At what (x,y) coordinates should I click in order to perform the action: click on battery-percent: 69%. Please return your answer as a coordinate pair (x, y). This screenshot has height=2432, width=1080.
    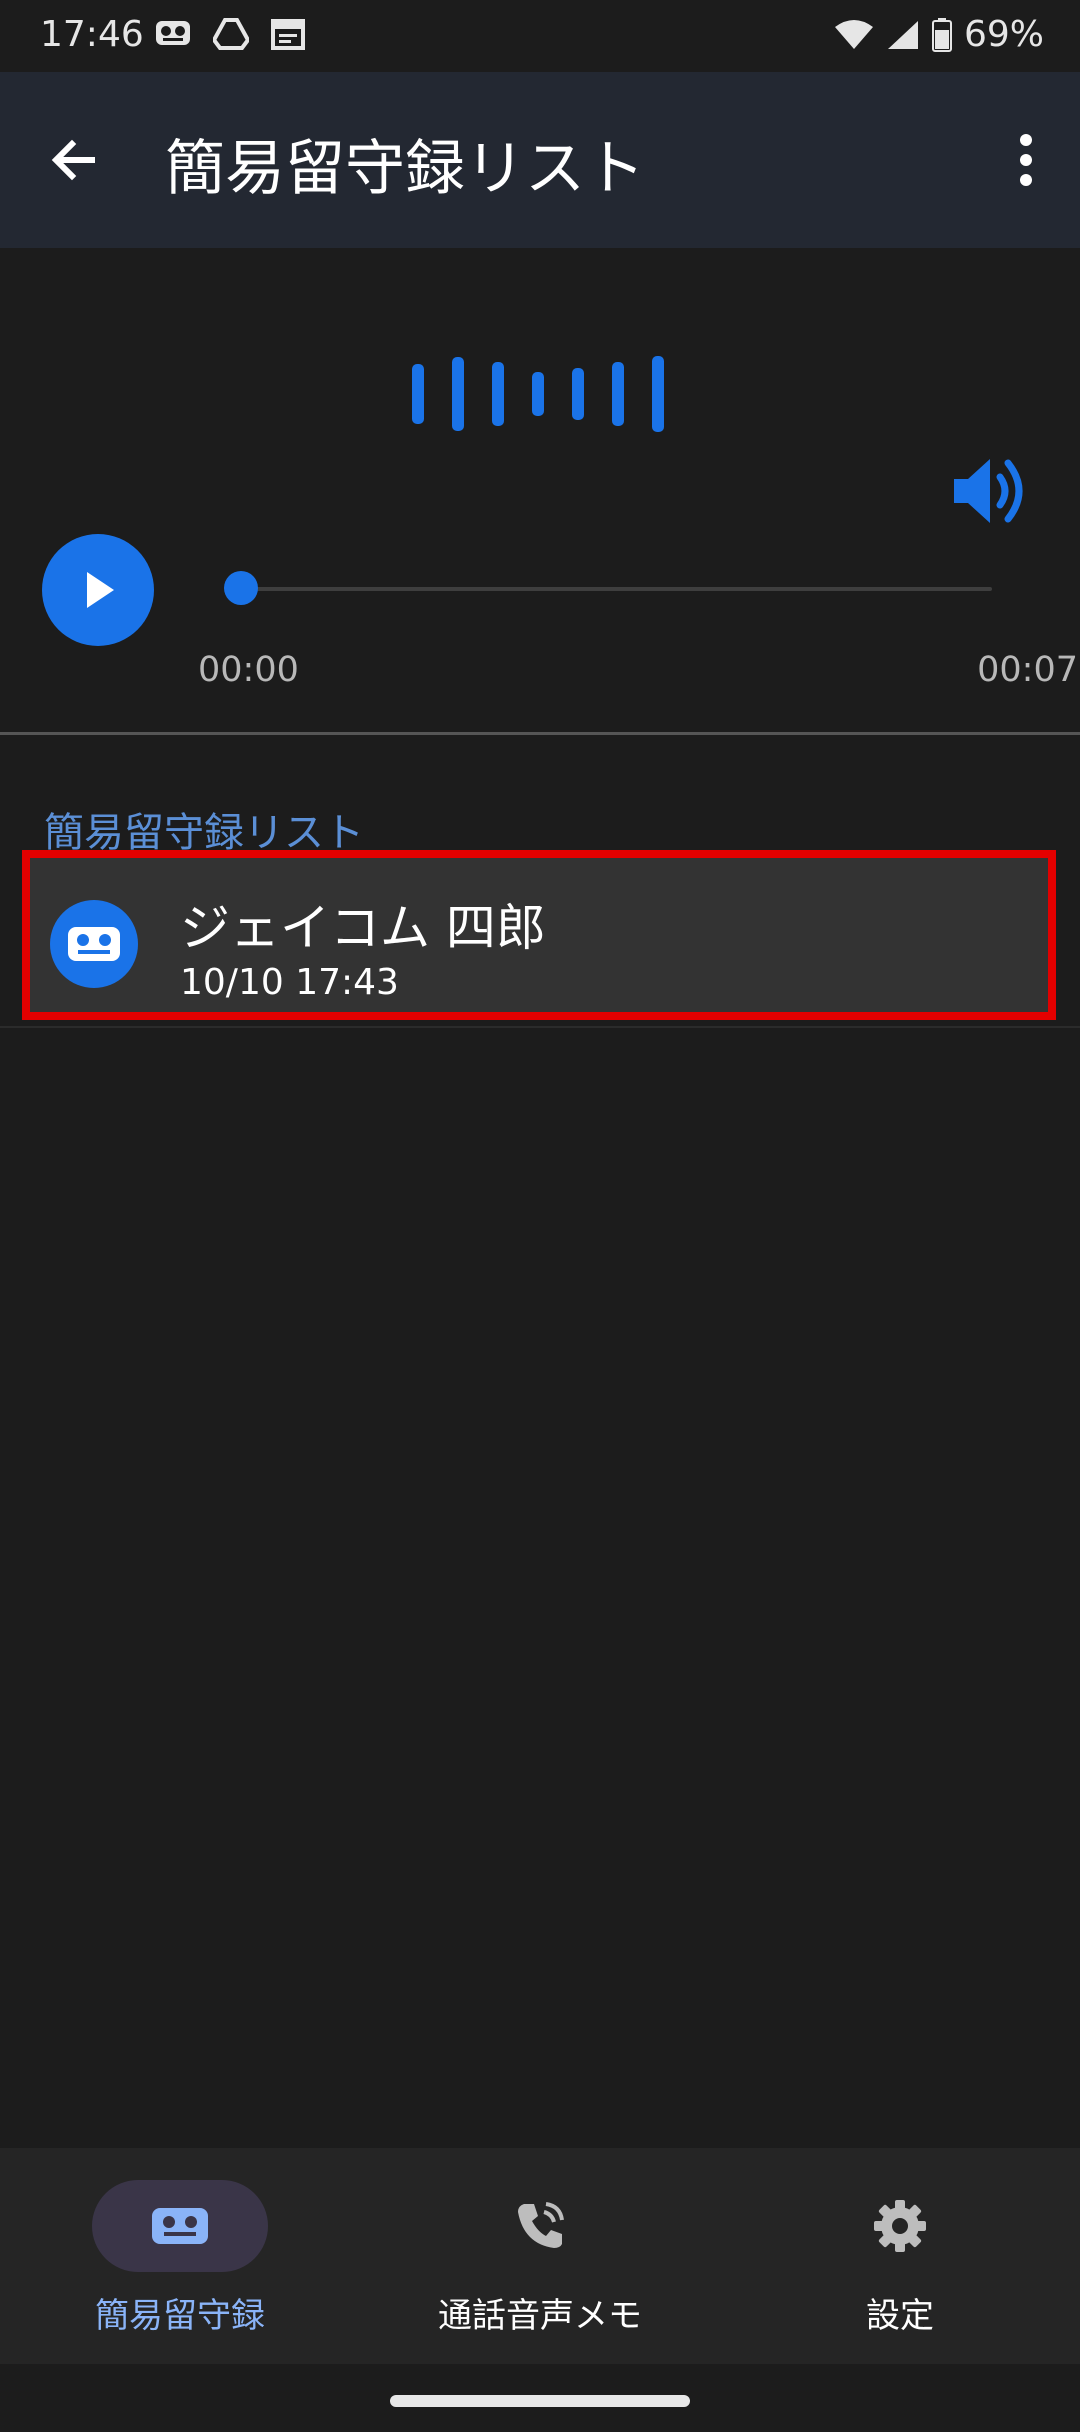
    Looking at the image, I should click on (1003, 34).